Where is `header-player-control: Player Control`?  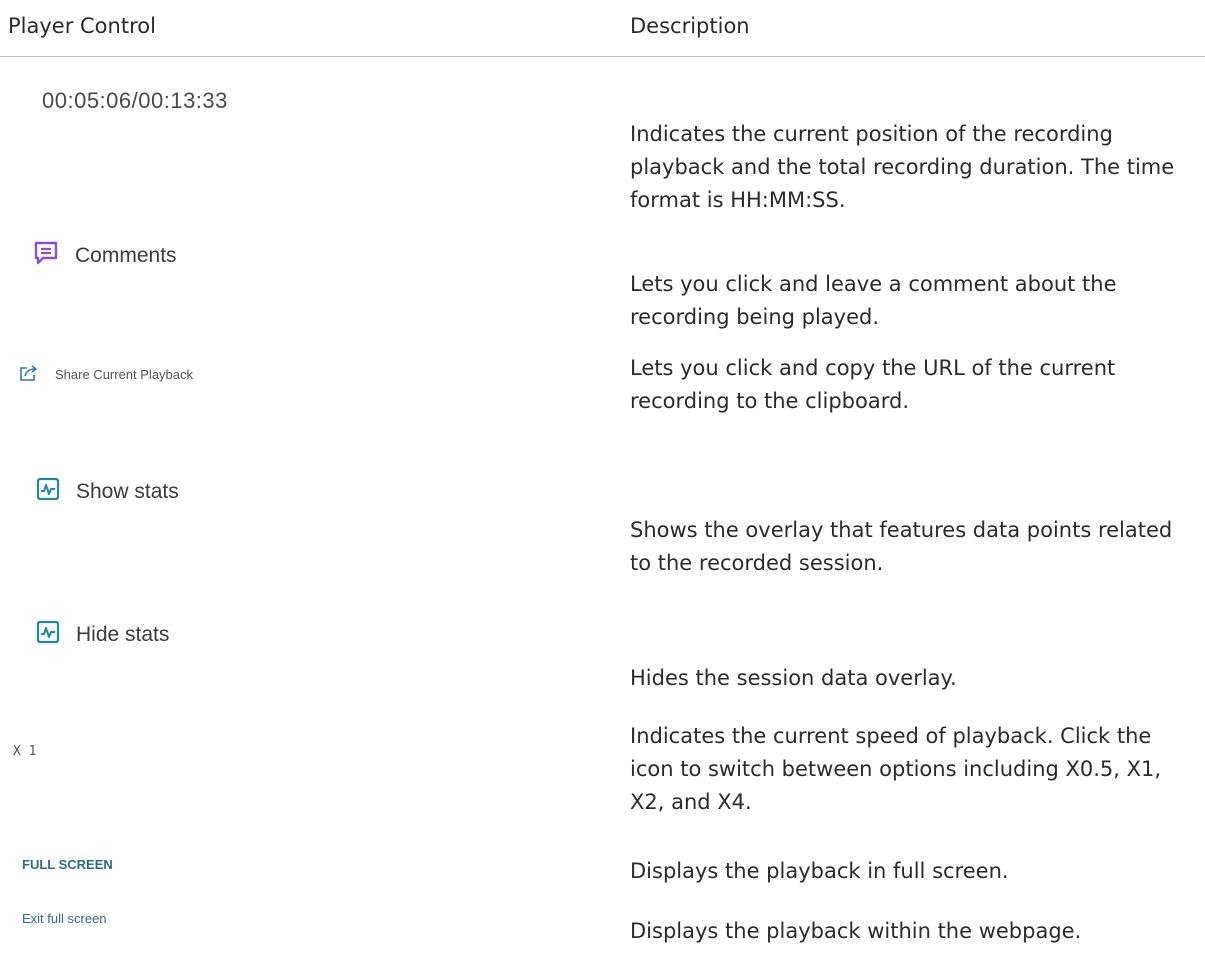
header-player-control: Player Control is located at coordinates (82, 26).